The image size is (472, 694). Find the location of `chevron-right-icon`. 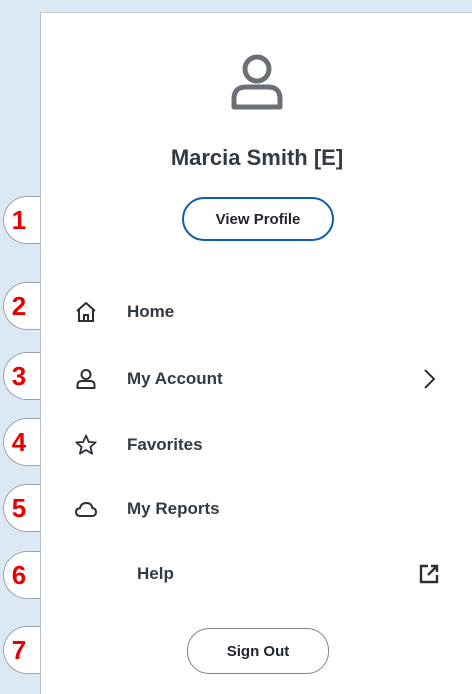

chevron-right-icon is located at coordinates (430, 379).